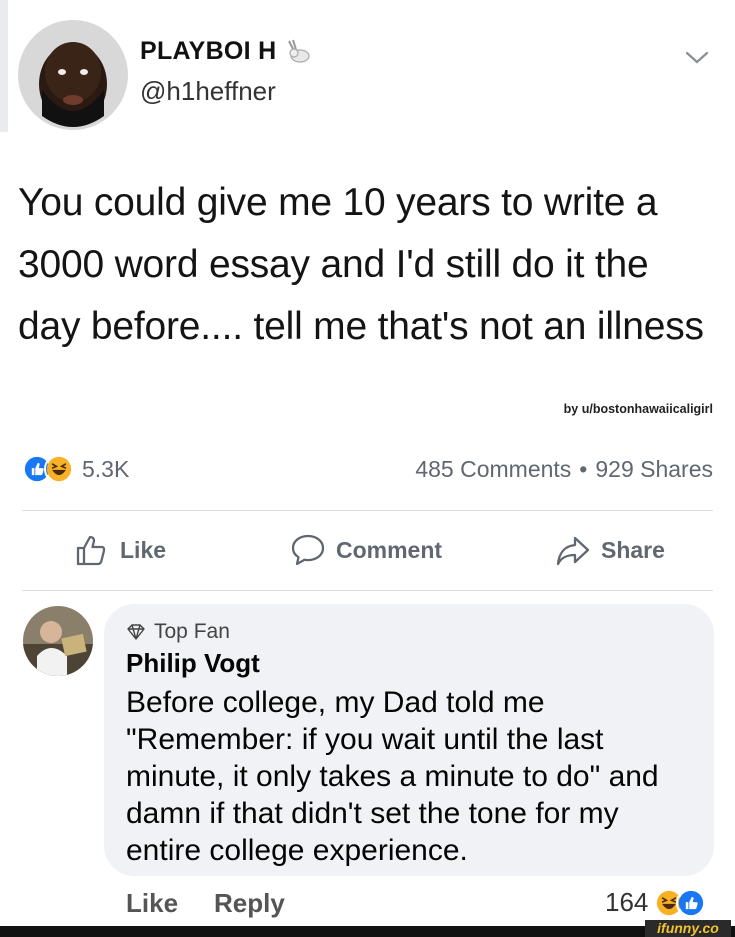  Describe the element at coordinates (143, 549) in the screenshot. I see `like-label: Like` at that location.